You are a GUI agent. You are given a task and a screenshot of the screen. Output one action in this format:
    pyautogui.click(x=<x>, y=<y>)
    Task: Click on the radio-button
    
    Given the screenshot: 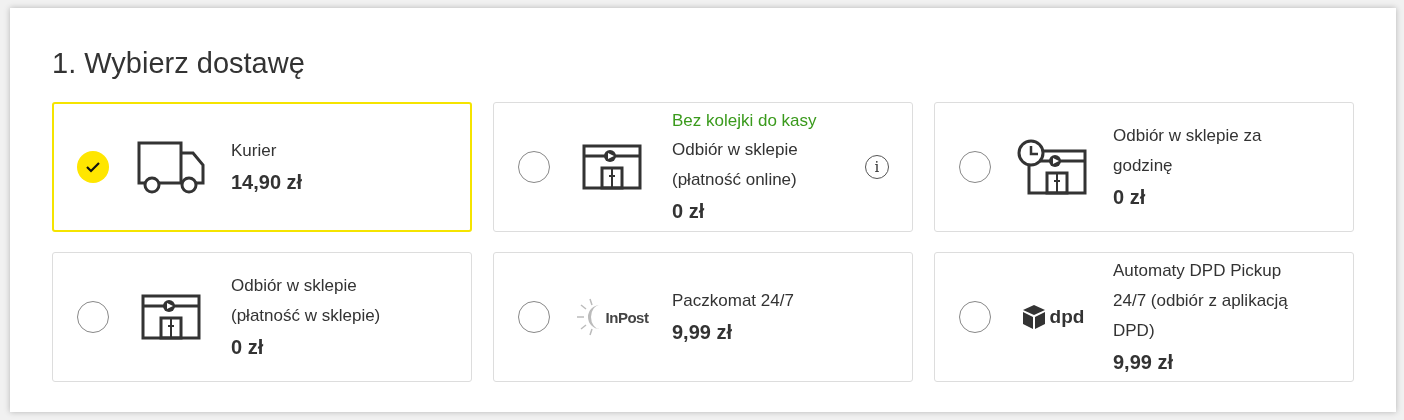 What is the action you would take?
    pyautogui.click(x=93, y=167)
    